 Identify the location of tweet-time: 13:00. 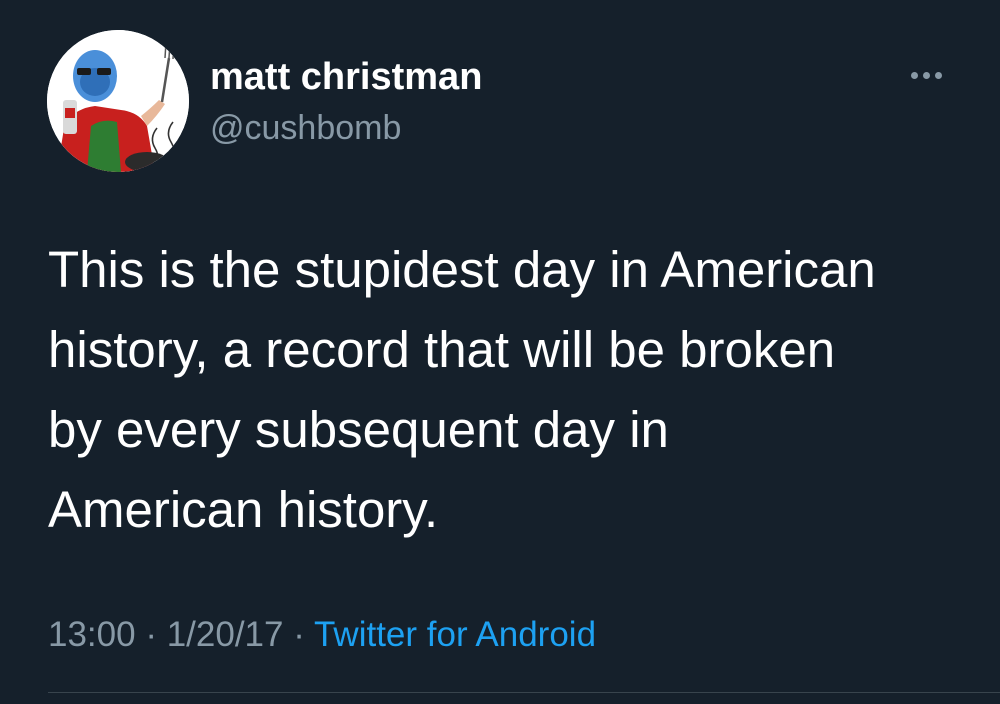
(92, 634).